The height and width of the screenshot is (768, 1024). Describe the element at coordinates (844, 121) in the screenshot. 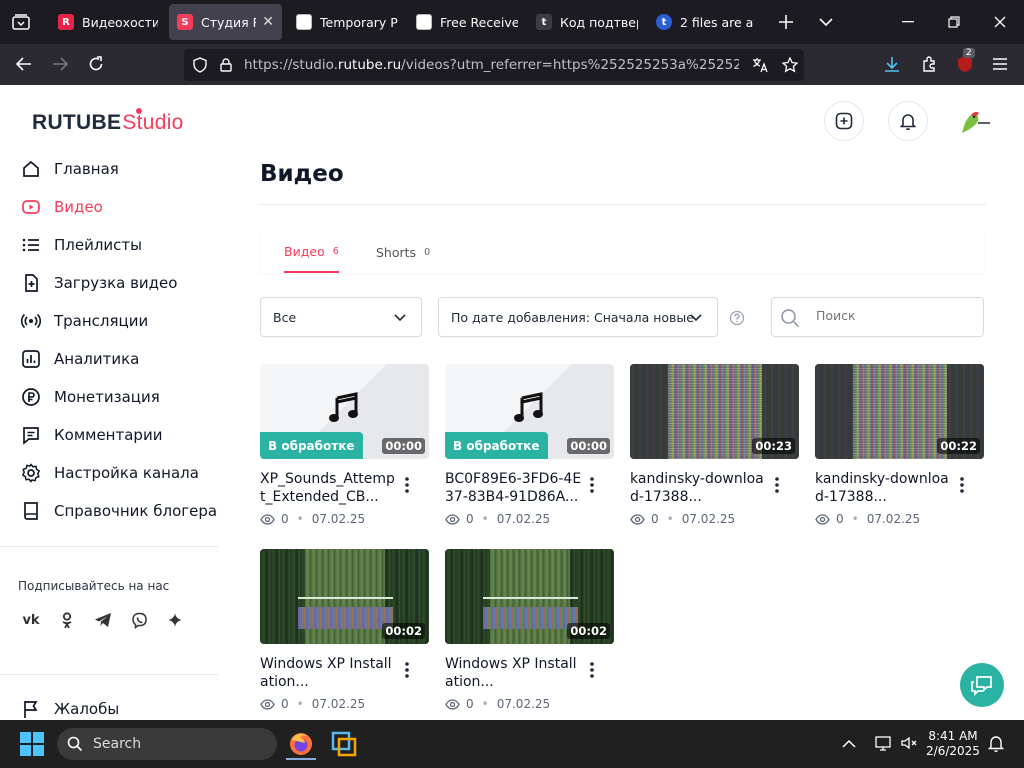

I see `upload-header-button` at that location.